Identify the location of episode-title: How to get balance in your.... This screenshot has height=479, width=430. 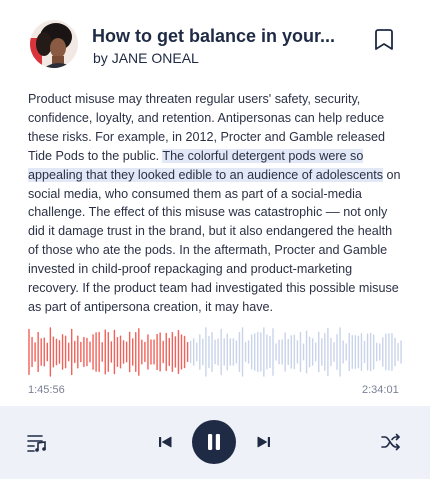
(214, 36).